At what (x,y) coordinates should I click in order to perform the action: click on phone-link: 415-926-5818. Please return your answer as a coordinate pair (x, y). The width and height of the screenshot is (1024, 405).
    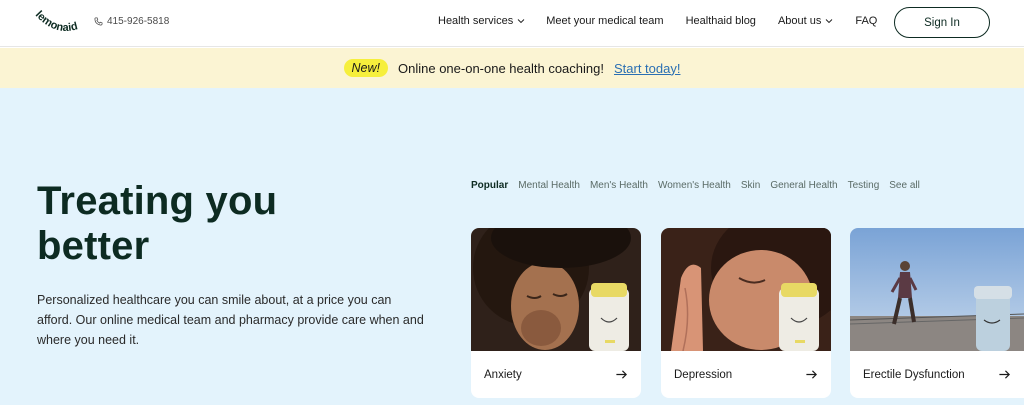
    Looking at the image, I should click on (131, 21).